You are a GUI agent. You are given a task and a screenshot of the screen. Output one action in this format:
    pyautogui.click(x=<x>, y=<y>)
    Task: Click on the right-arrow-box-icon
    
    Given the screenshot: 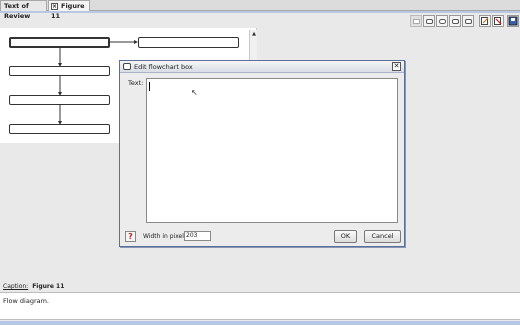 What is the action you would take?
    pyautogui.click(x=468, y=21)
    